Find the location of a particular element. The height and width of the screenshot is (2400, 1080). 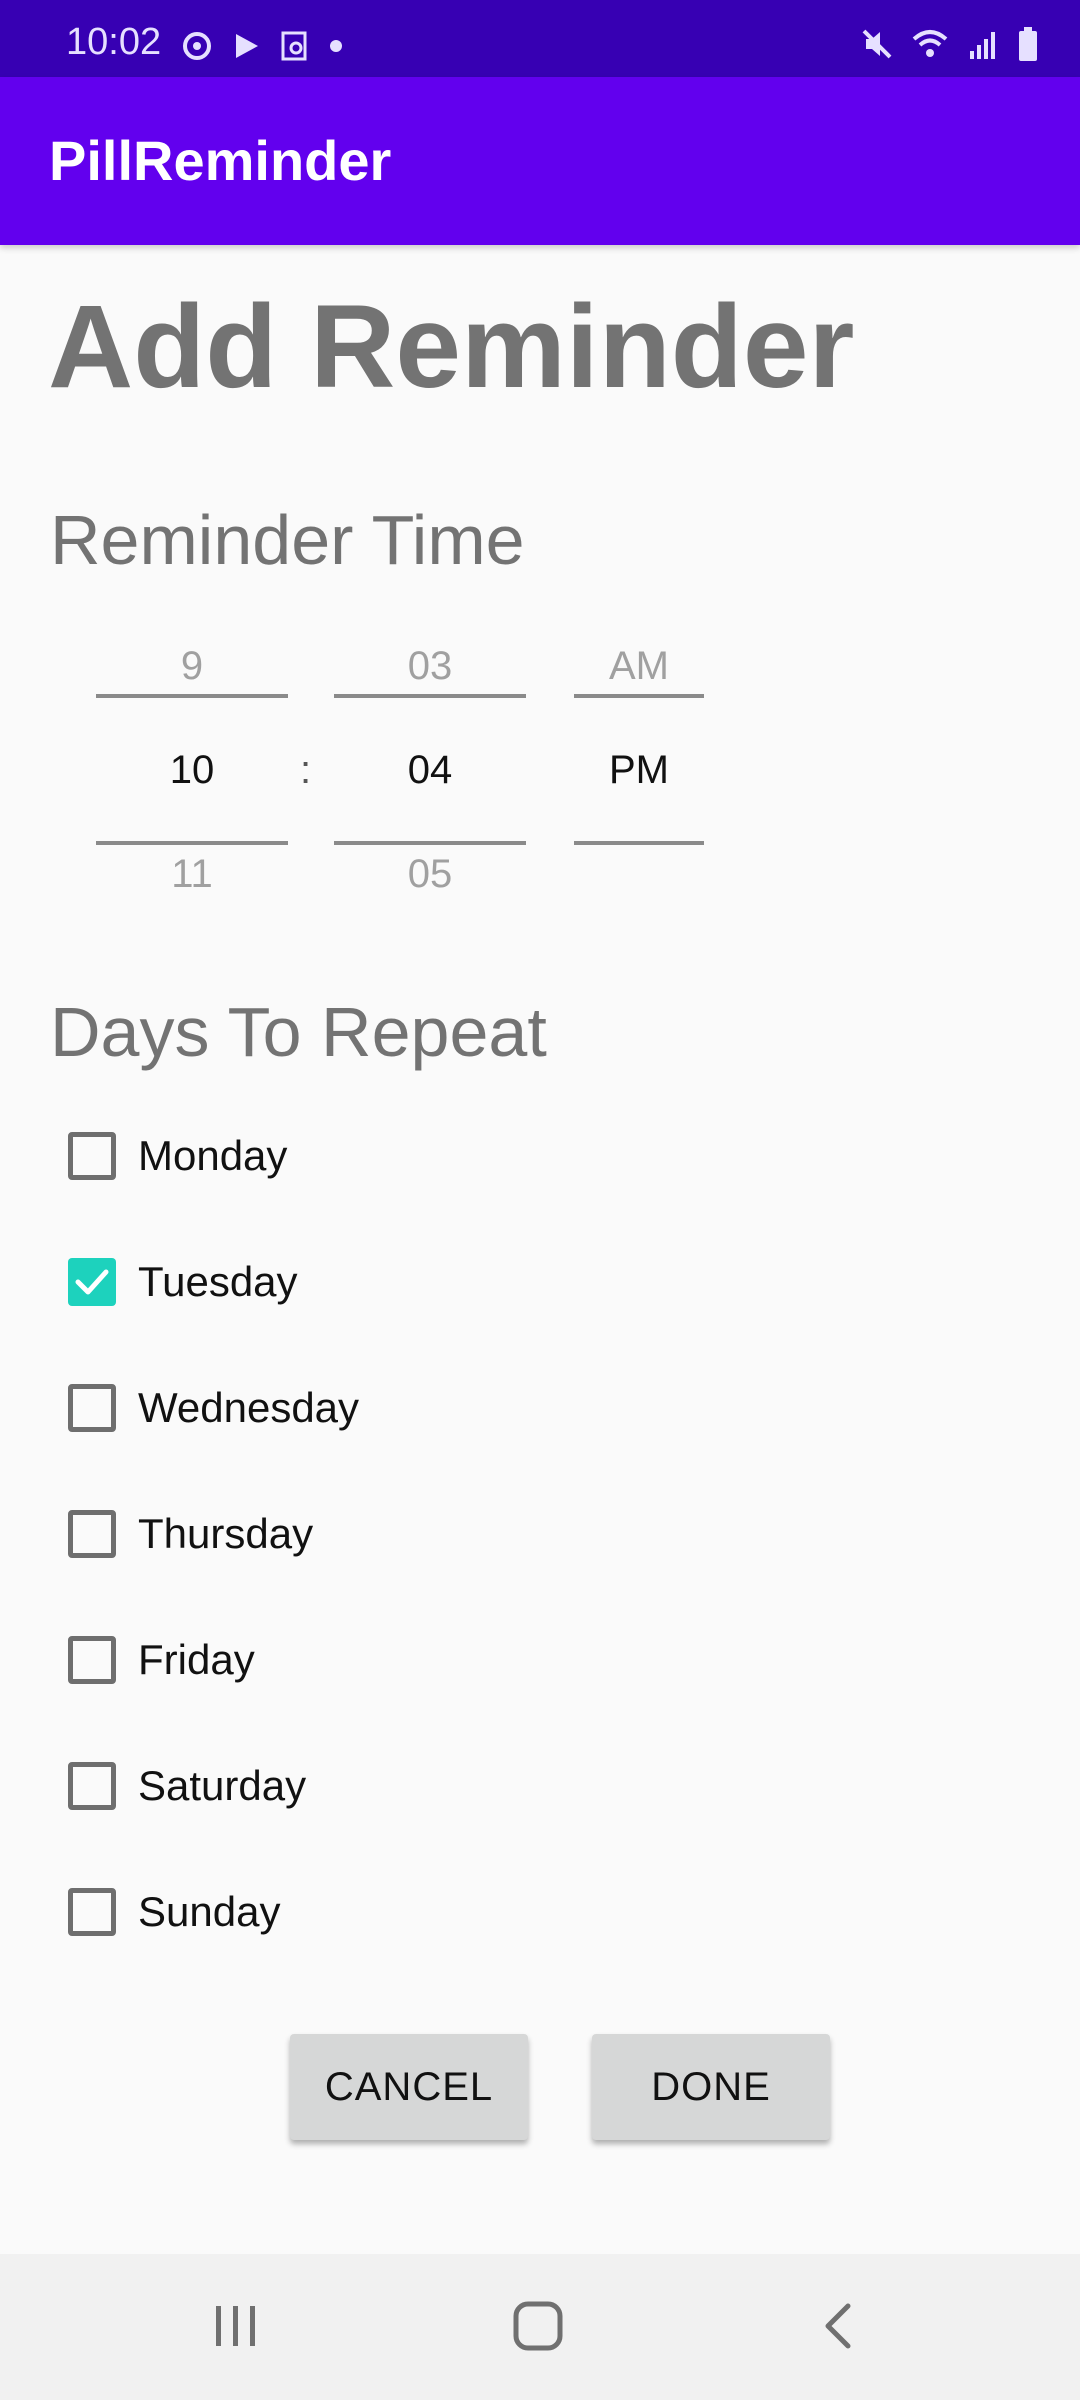

hour-current: 10 is located at coordinates (192, 770).